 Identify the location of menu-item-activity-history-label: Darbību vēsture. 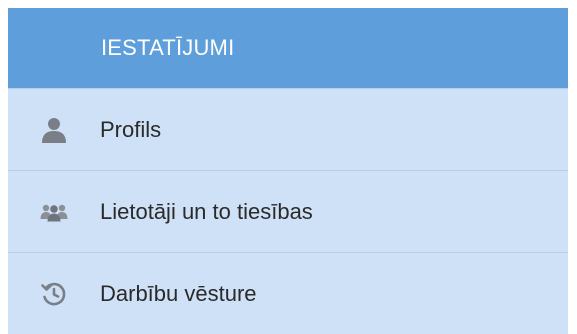
(178, 293).